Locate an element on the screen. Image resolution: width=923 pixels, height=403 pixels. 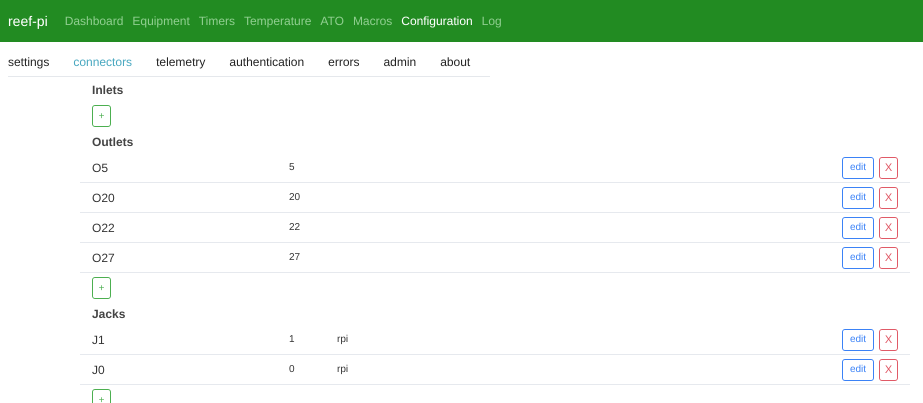
tab: settings is located at coordinates (29, 62).